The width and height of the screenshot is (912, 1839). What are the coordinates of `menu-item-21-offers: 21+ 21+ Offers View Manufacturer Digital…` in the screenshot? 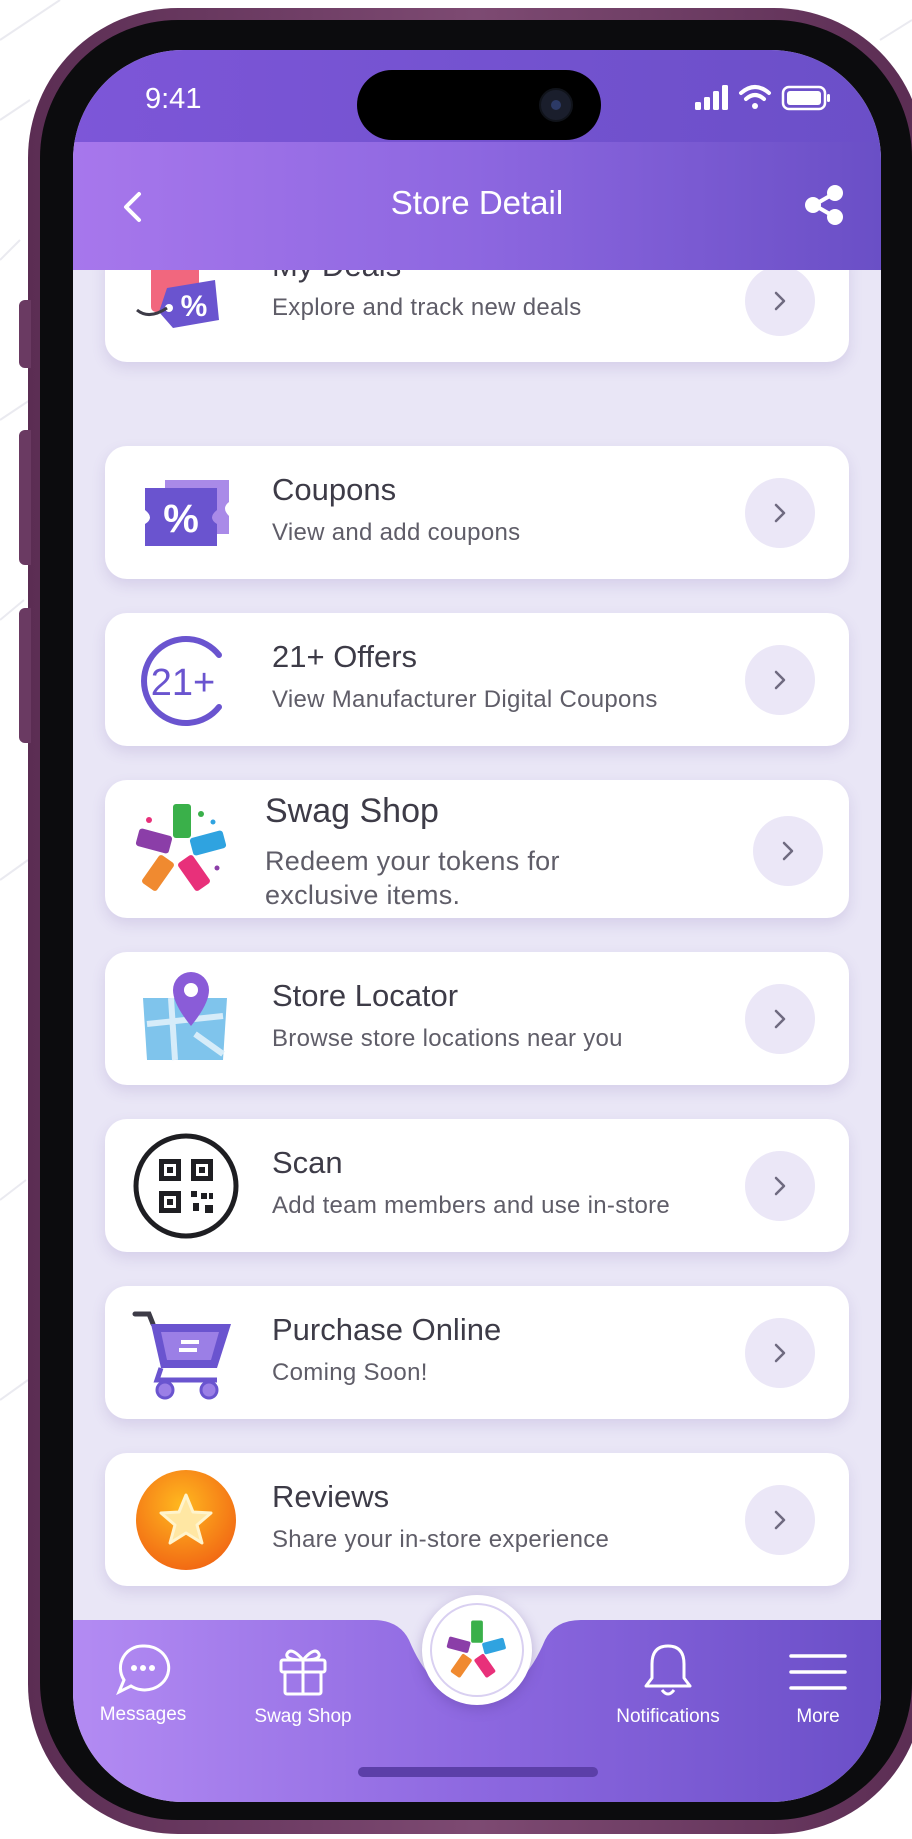 It's located at (477, 679).